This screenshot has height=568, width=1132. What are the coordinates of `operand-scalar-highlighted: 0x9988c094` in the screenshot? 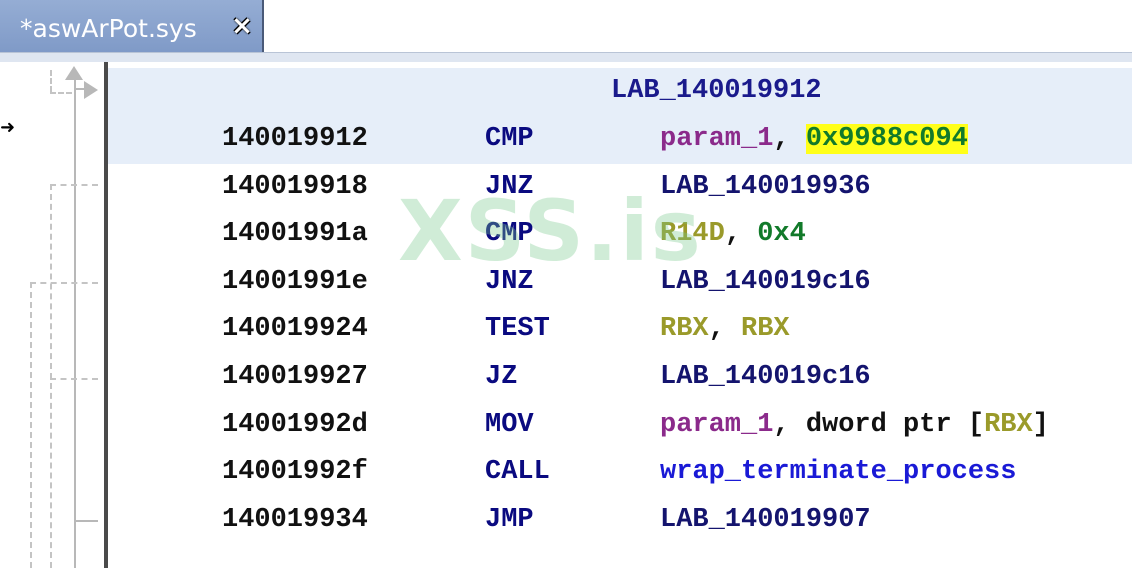 It's located at (886, 139).